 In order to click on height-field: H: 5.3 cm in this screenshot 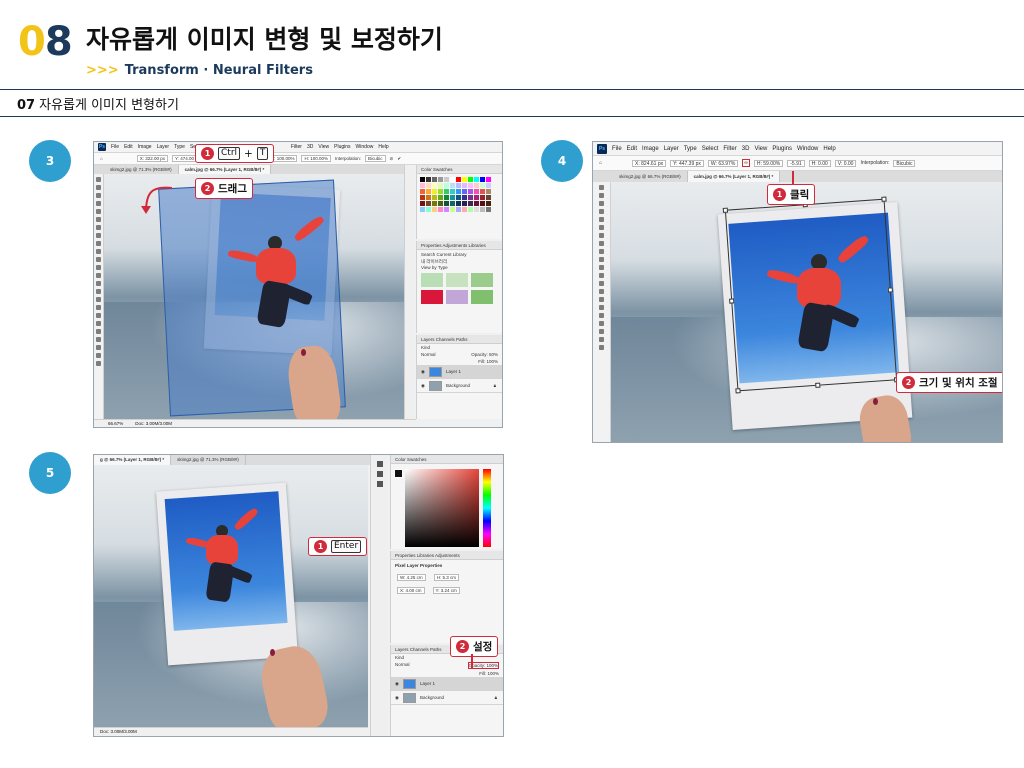, I will do `click(446, 577)`.